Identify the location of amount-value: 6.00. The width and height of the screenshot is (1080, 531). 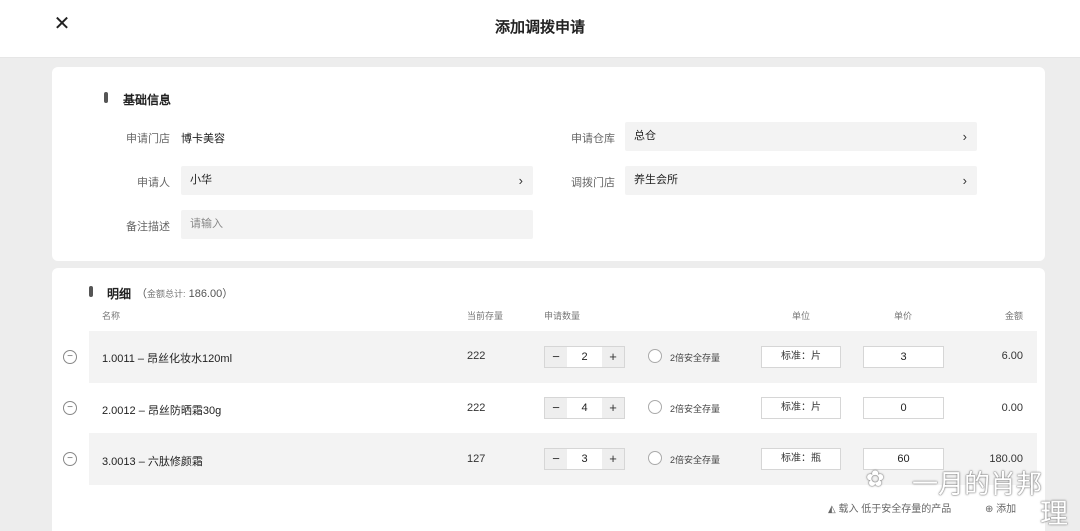
(1012, 356).